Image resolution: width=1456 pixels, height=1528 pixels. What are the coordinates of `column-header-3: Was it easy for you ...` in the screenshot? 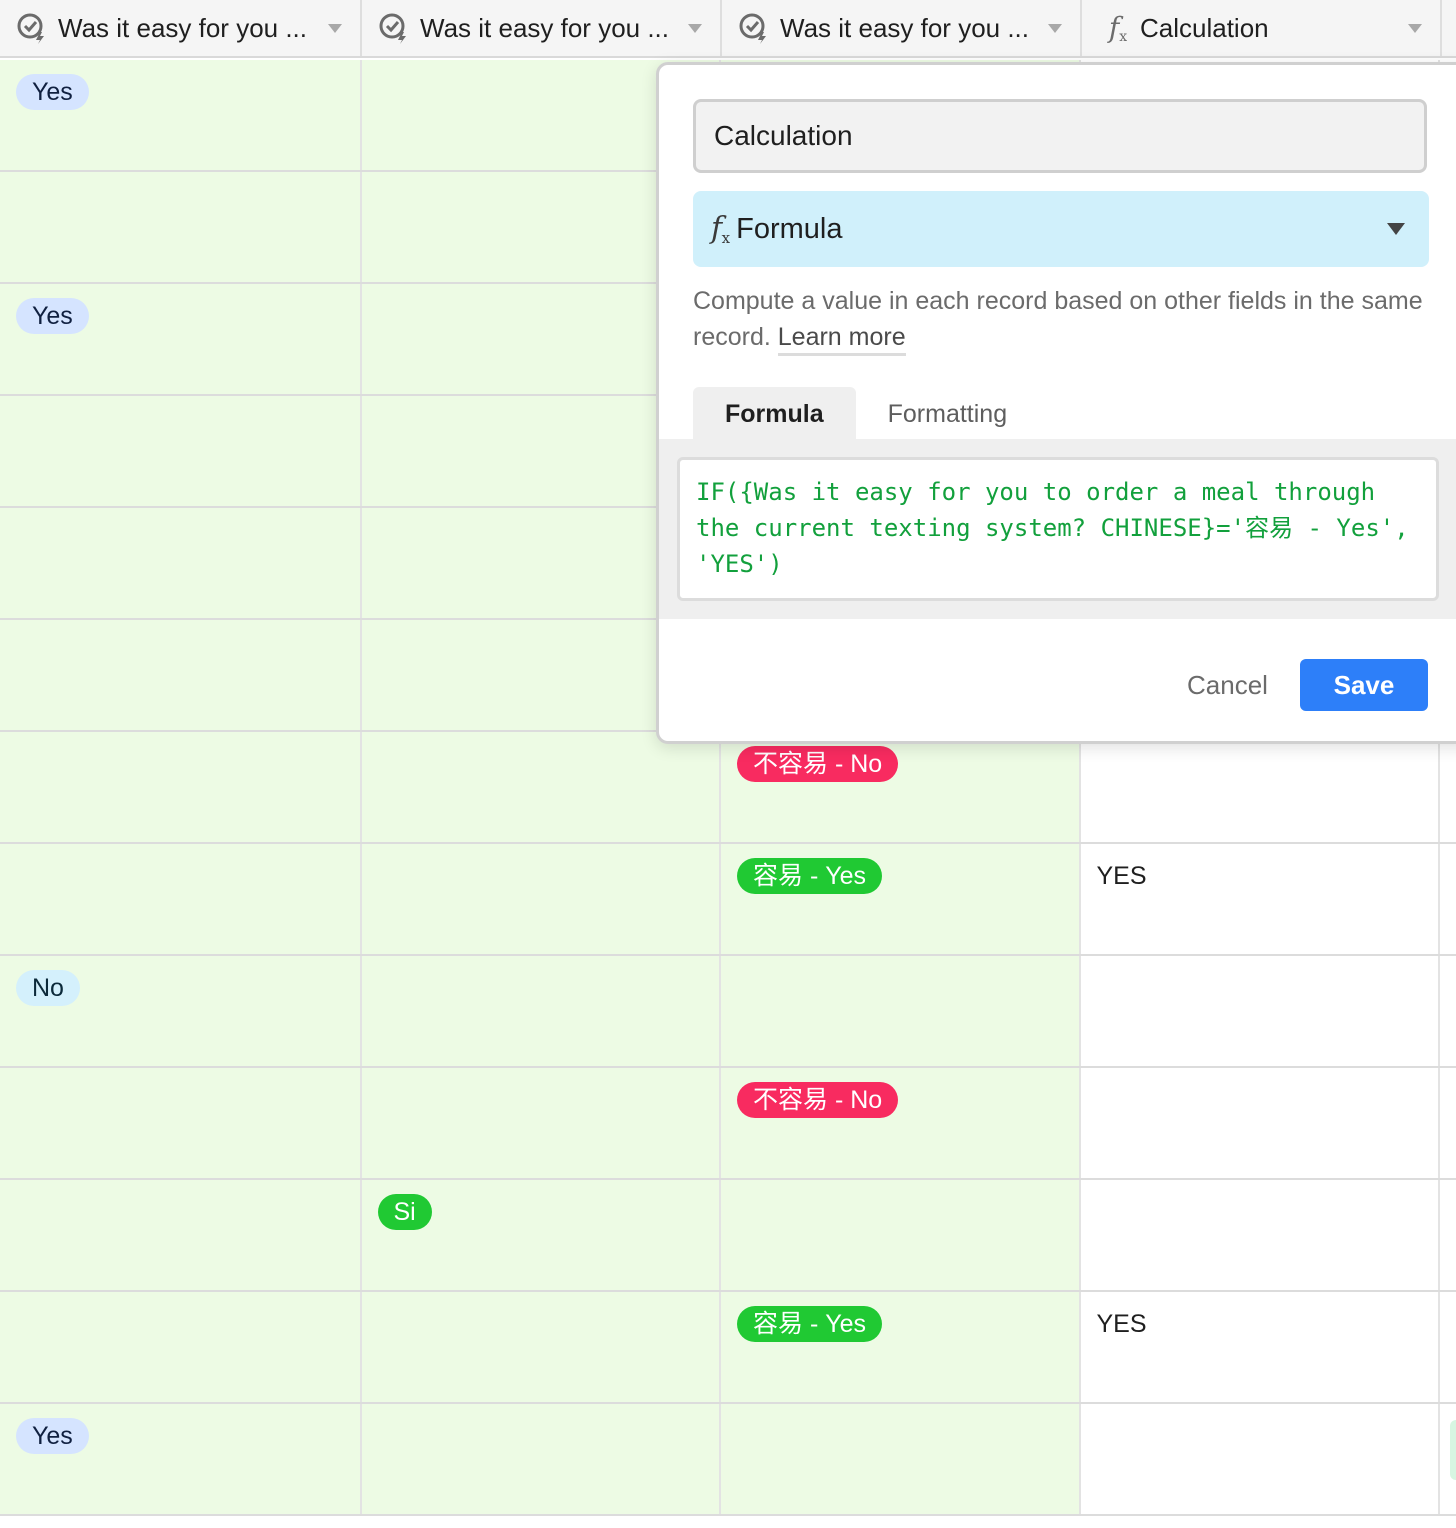 It's located at (902, 28).